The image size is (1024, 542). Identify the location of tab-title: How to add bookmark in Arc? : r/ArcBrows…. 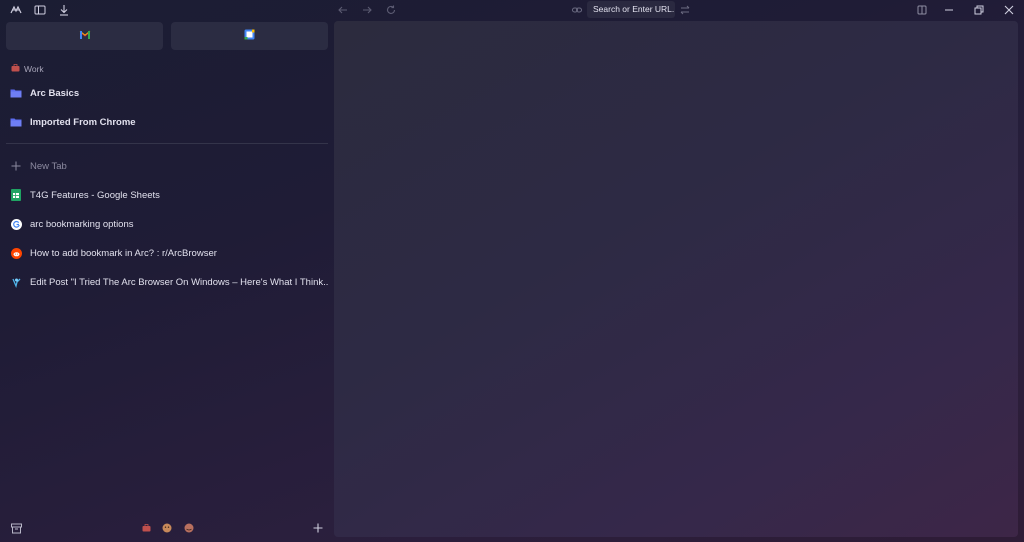
(123, 253).